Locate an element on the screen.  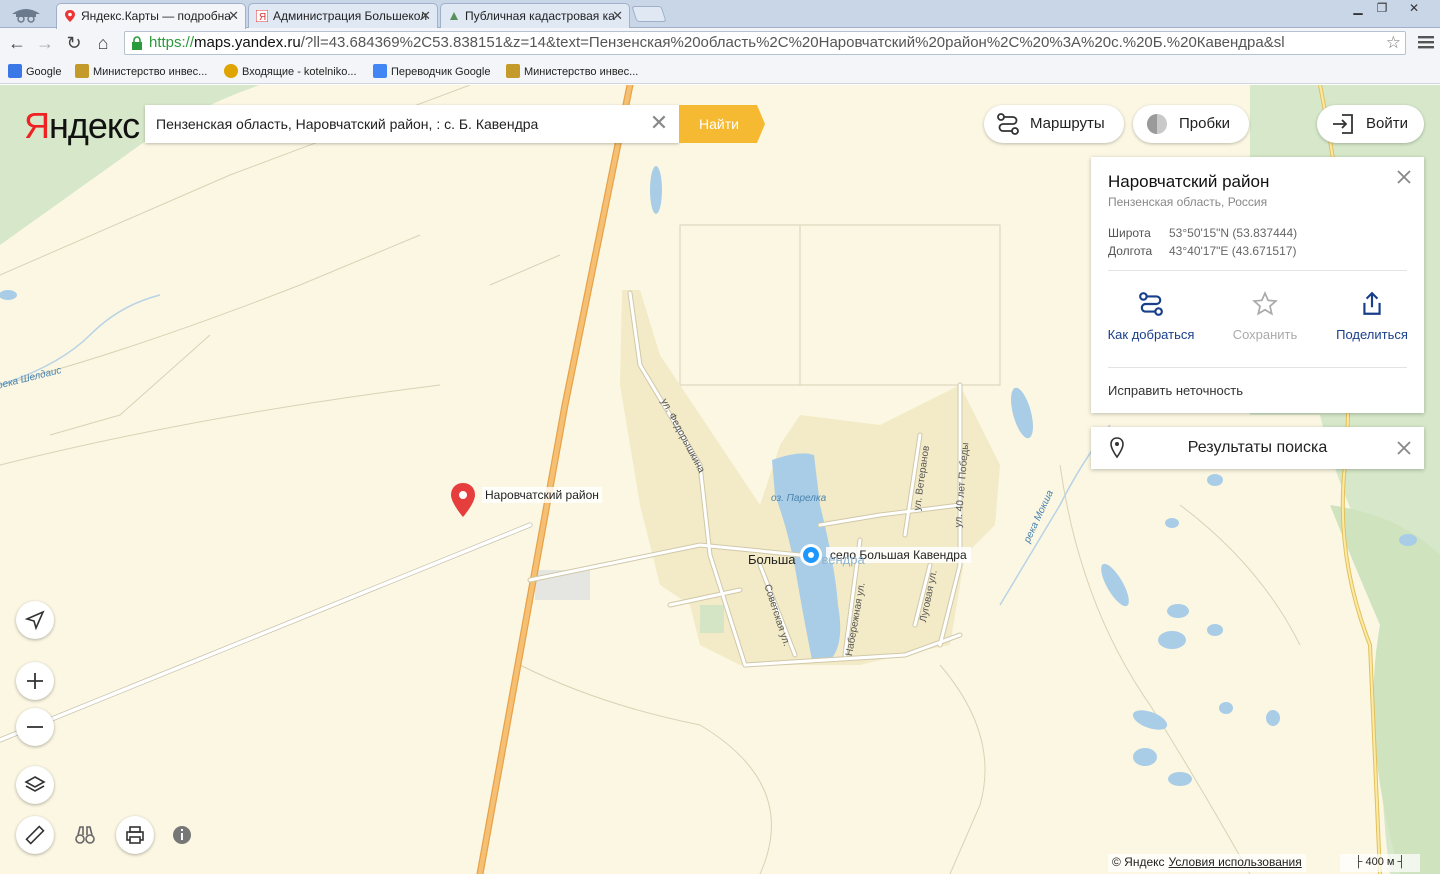
yandex-favicon-icon: Я is located at coordinates (262, 16).